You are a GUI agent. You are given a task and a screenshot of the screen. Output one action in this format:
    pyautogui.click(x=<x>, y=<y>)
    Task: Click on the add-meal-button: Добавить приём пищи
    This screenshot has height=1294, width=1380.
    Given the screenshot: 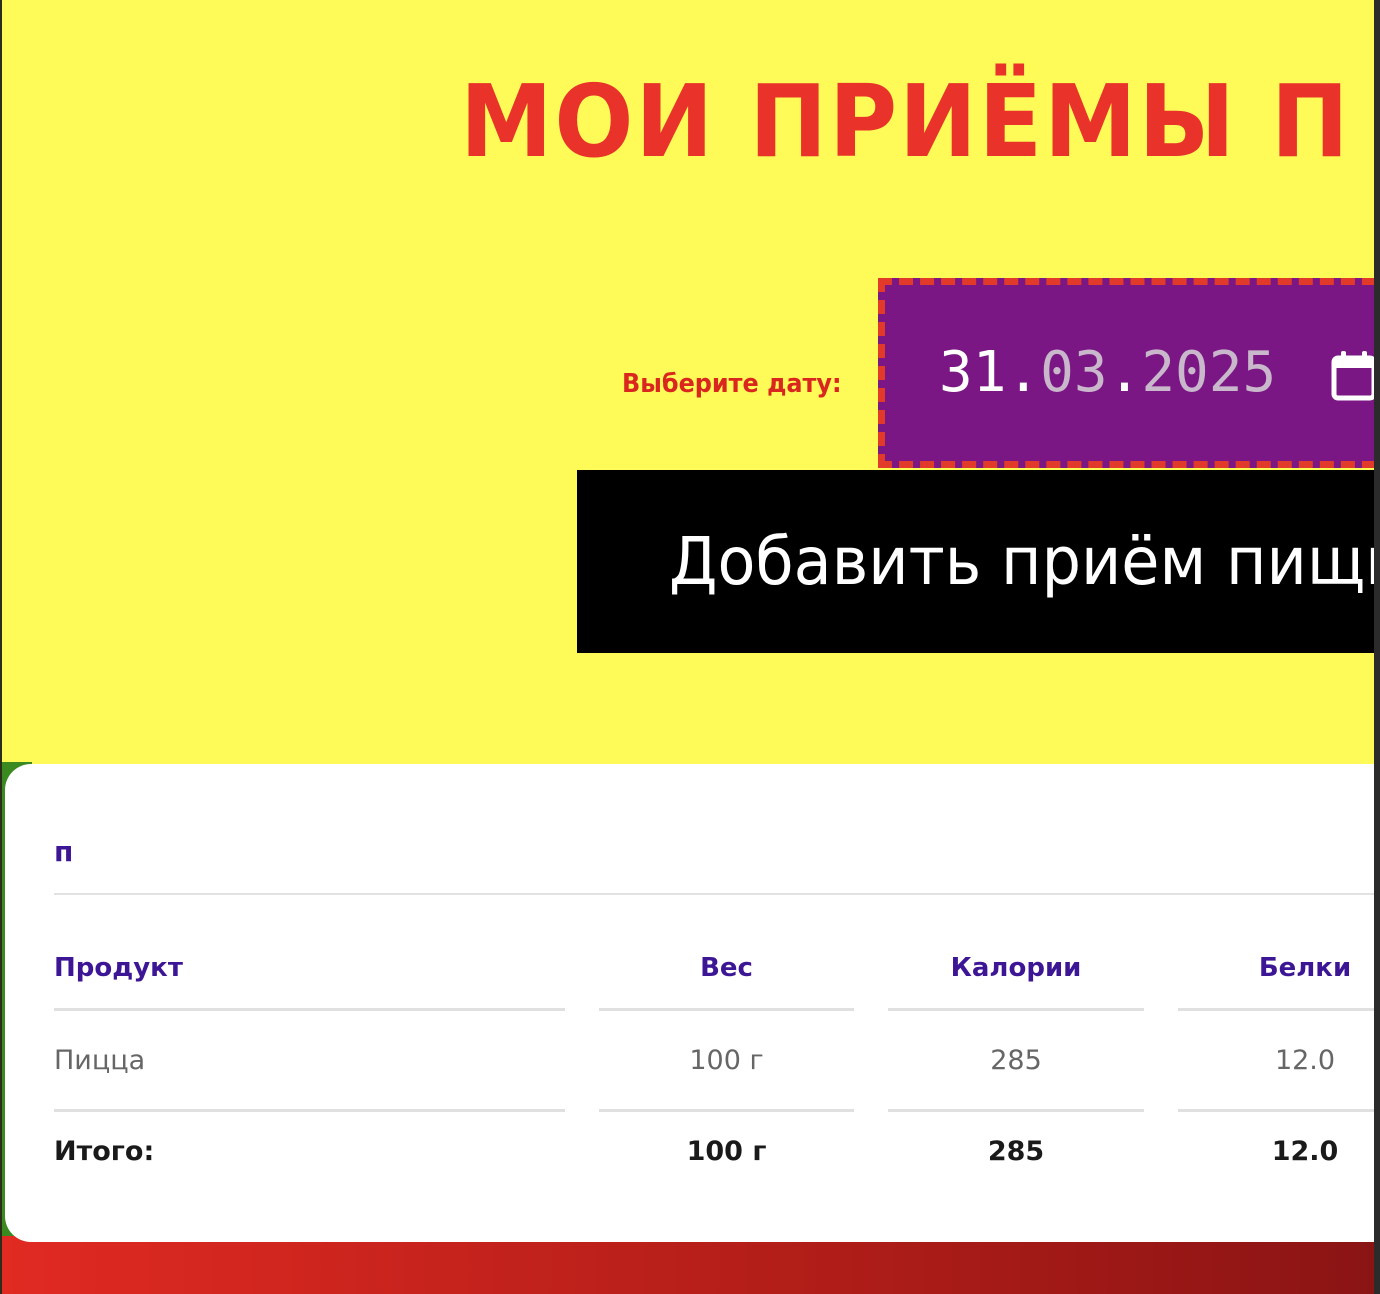 What is the action you would take?
    pyautogui.click(x=975, y=561)
    